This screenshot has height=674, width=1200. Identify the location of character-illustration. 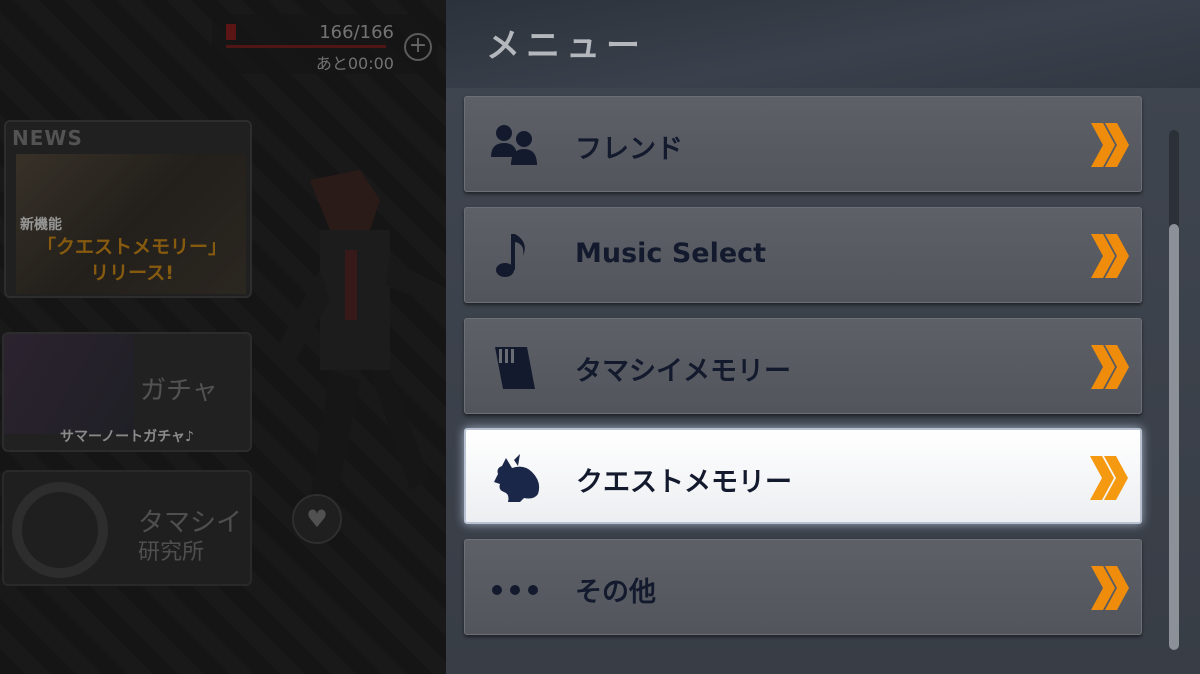
(358, 337).